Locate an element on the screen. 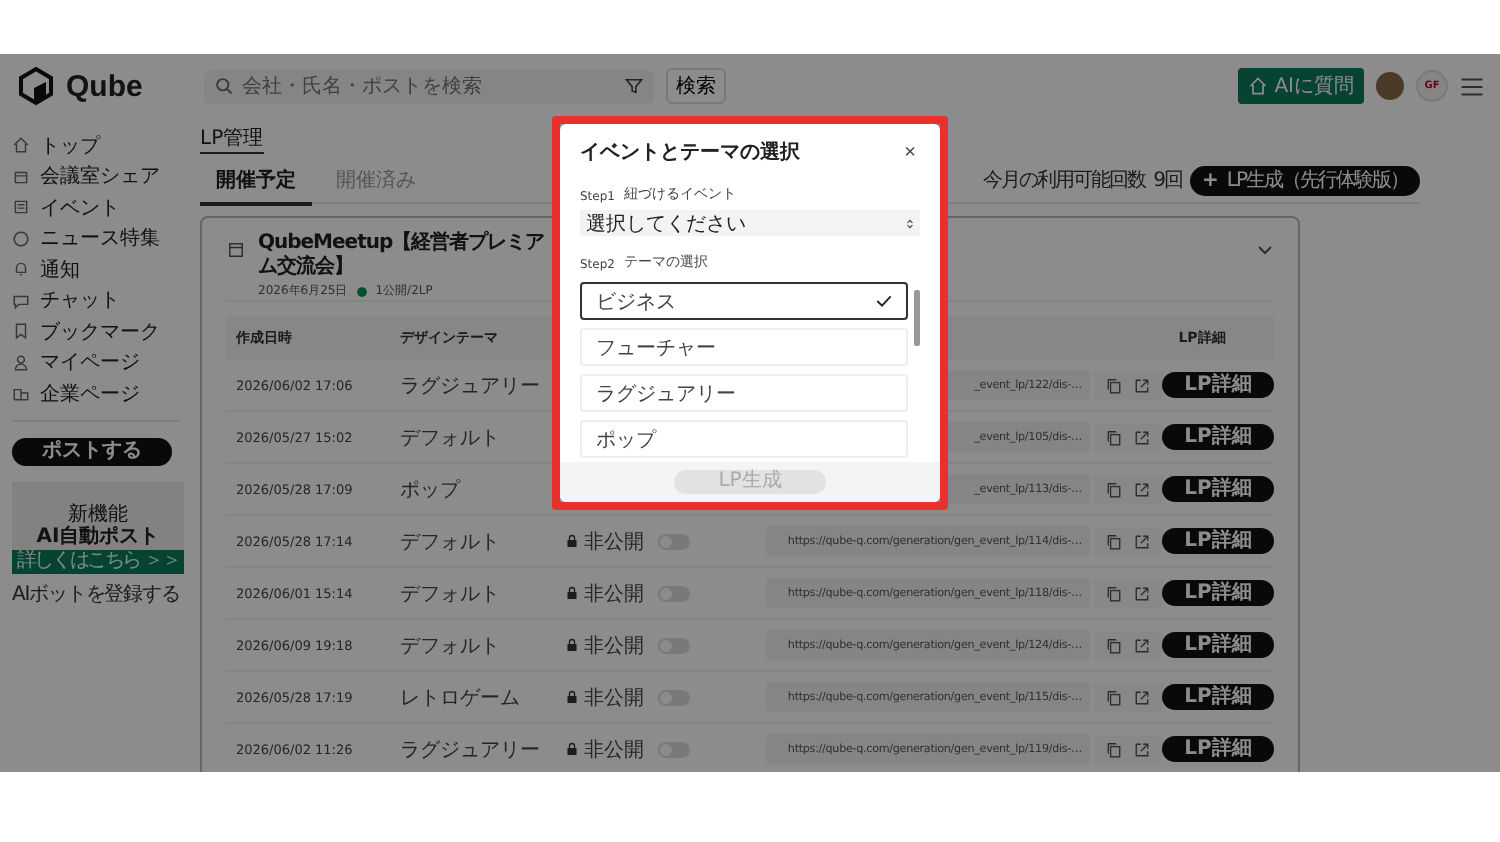 The height and width of the screenshot is (842, 1500). sidebar-item: ニュース特集 is located at coordinates (96, 238).